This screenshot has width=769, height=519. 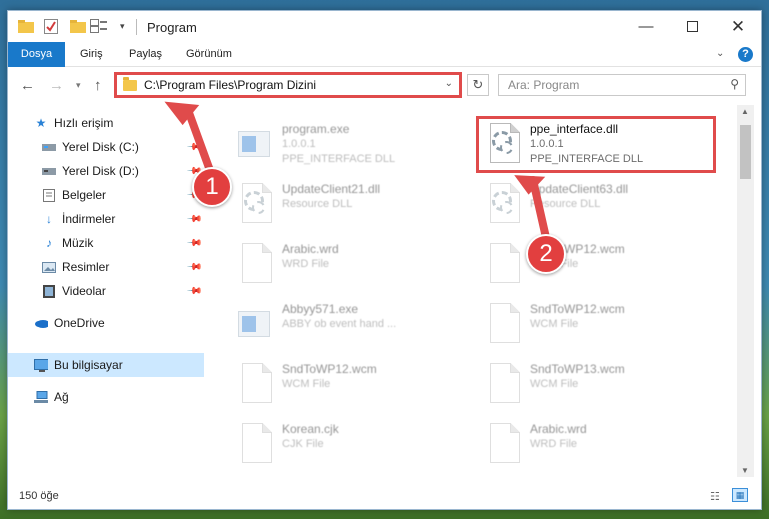 I want to click on scroll-down-icon: ▼, so click(x=745, y=470).